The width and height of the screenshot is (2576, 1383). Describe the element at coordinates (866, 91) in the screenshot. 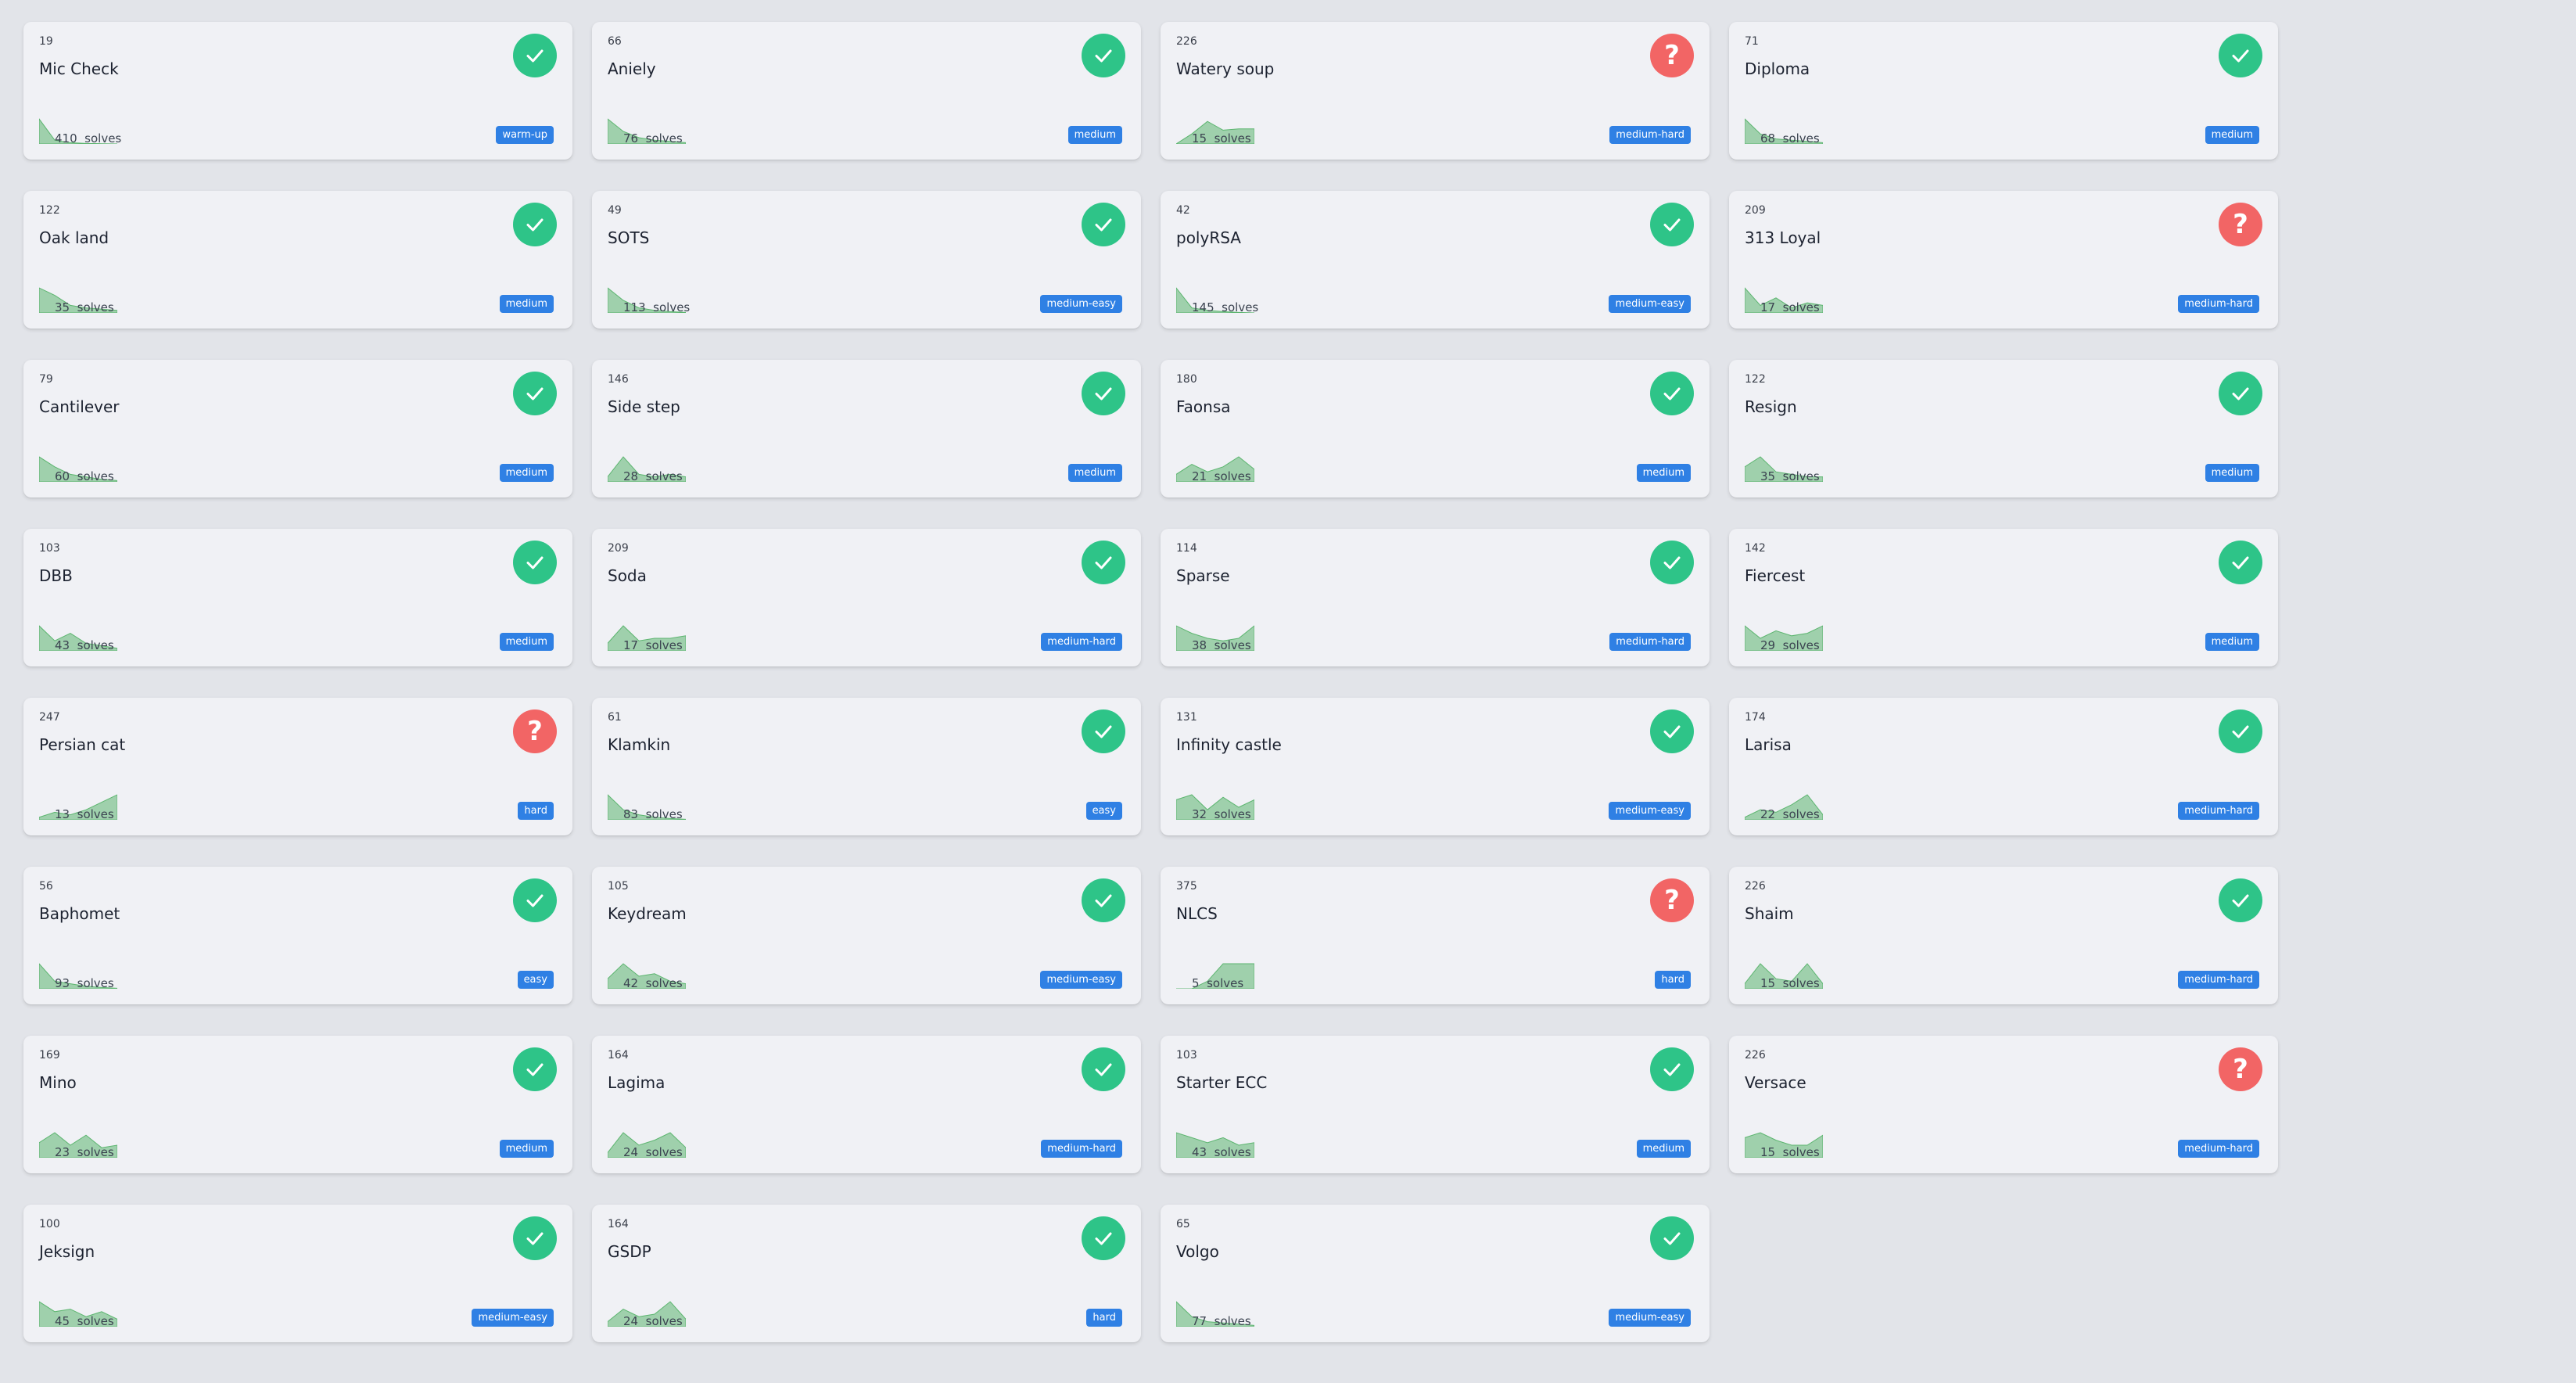

I see `challenge-card: 66 Aniely 76 solves medium` at that location.